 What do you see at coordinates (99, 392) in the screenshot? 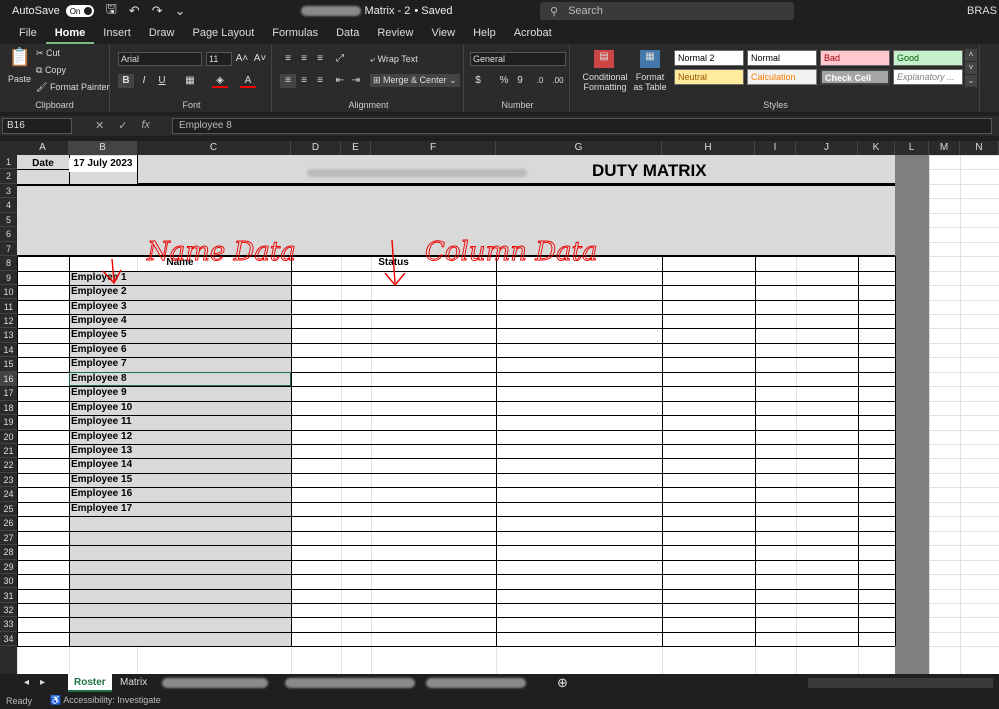
I see `employee-name-cell: Employee 9` at bounding box center [99, 392].